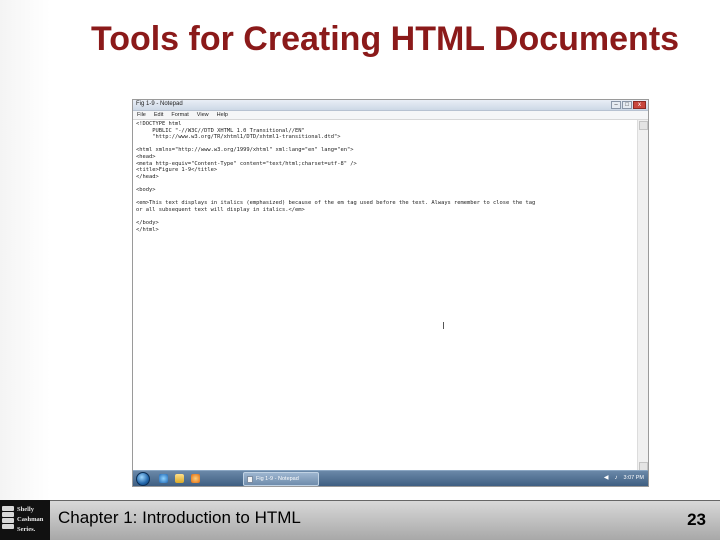 The height and width of the screenshot is (540, 720). I want to click on vertical-scrollbar, so click(642, 296).